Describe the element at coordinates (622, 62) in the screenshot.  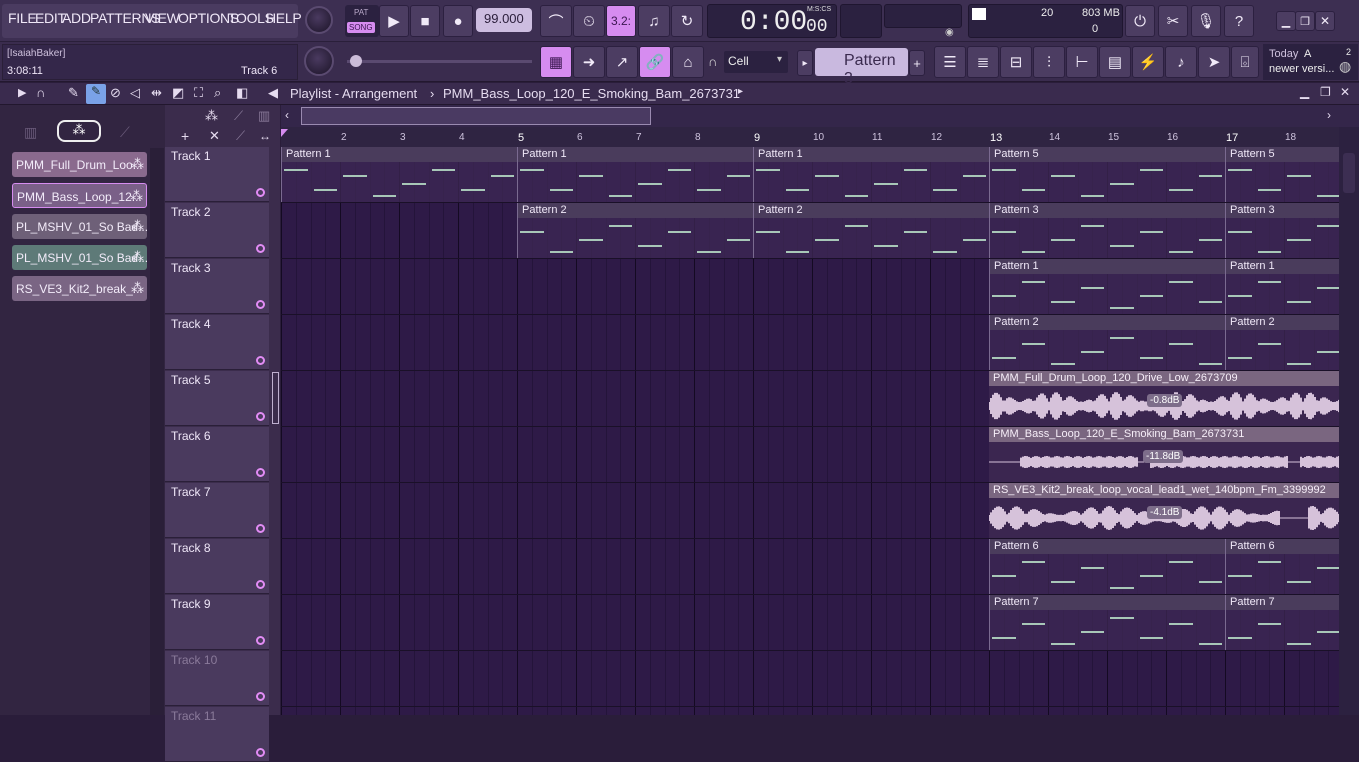
I see `glue-button: ↗` at that location.